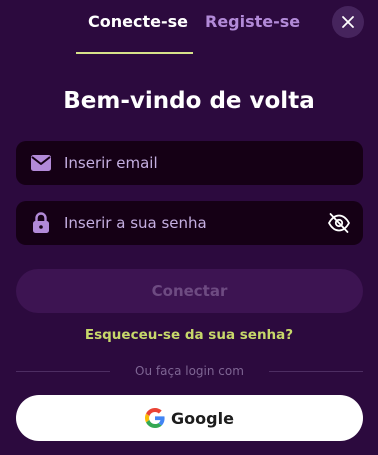 The width and height of the screenshot is (378, 455). Describe the element at coordinates (194, 223) in the screenshot. I see `password-input` at that location.